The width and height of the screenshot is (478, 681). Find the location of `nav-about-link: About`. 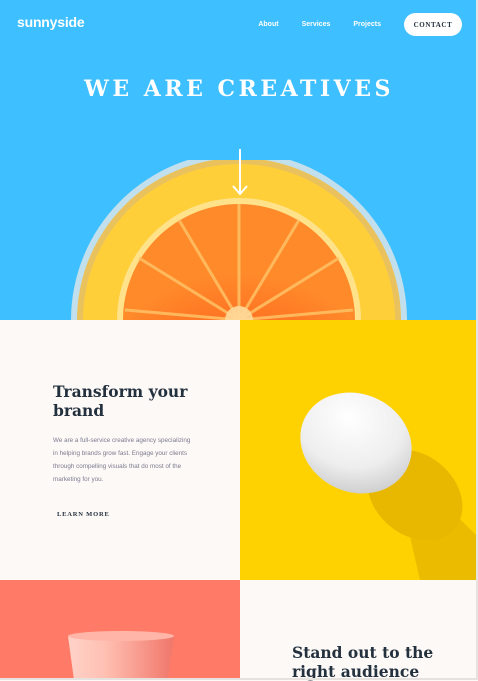

nav-about-link: About is located at coordinates (268, 24).